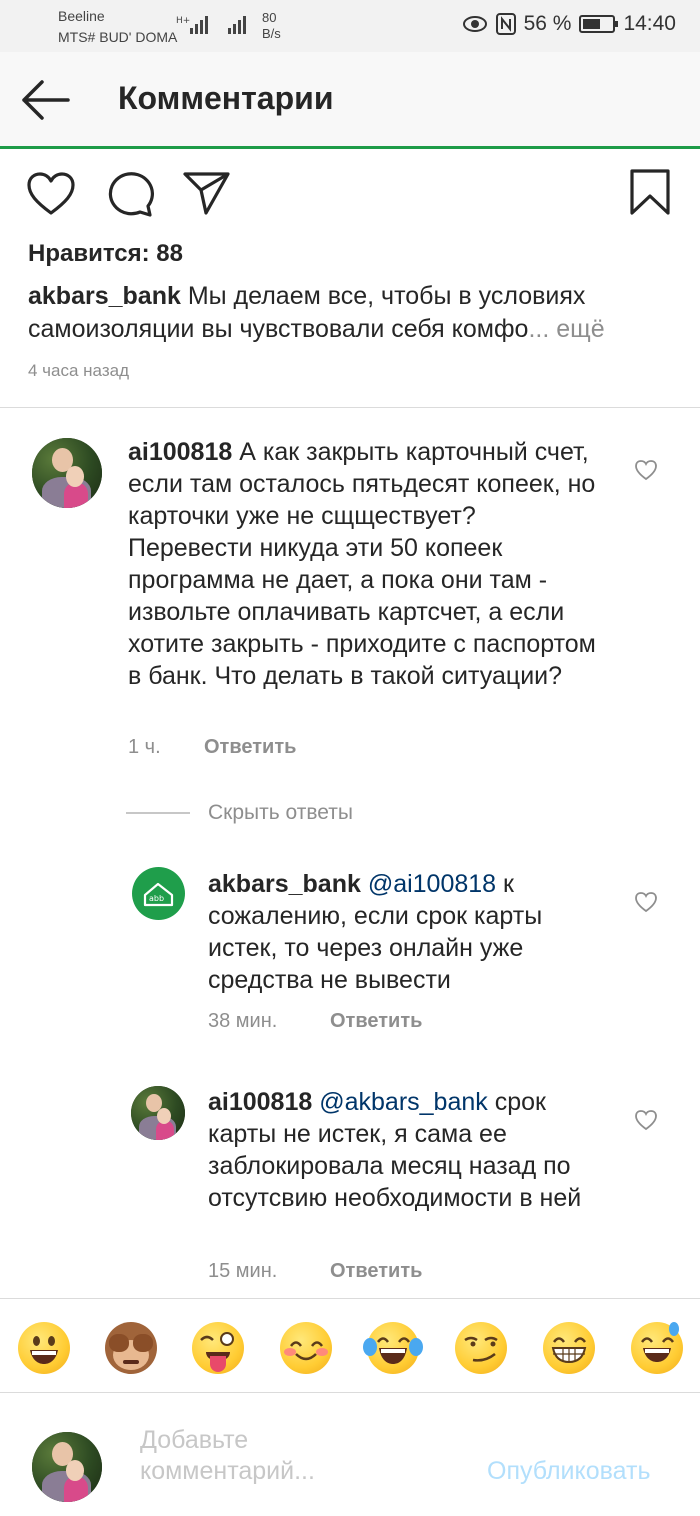 This screenshot has width=700, height=1516. Describe the element at coordinates (158, 813) in the screenshot. I see `hide-replies-line` at that location.